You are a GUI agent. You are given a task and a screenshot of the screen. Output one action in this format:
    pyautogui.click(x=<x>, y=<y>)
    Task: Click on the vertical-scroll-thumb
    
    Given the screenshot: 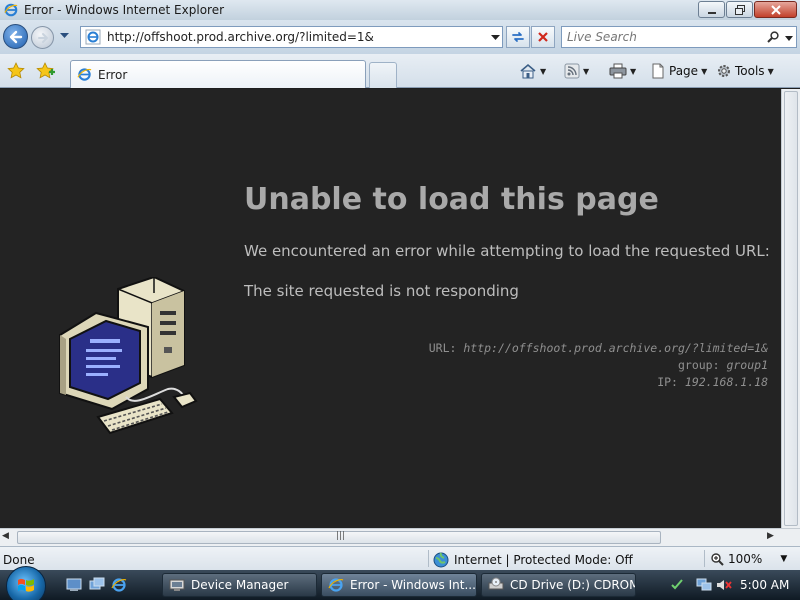 What is the action you would take?
    pyautogui.click(x=791, y=308)
    